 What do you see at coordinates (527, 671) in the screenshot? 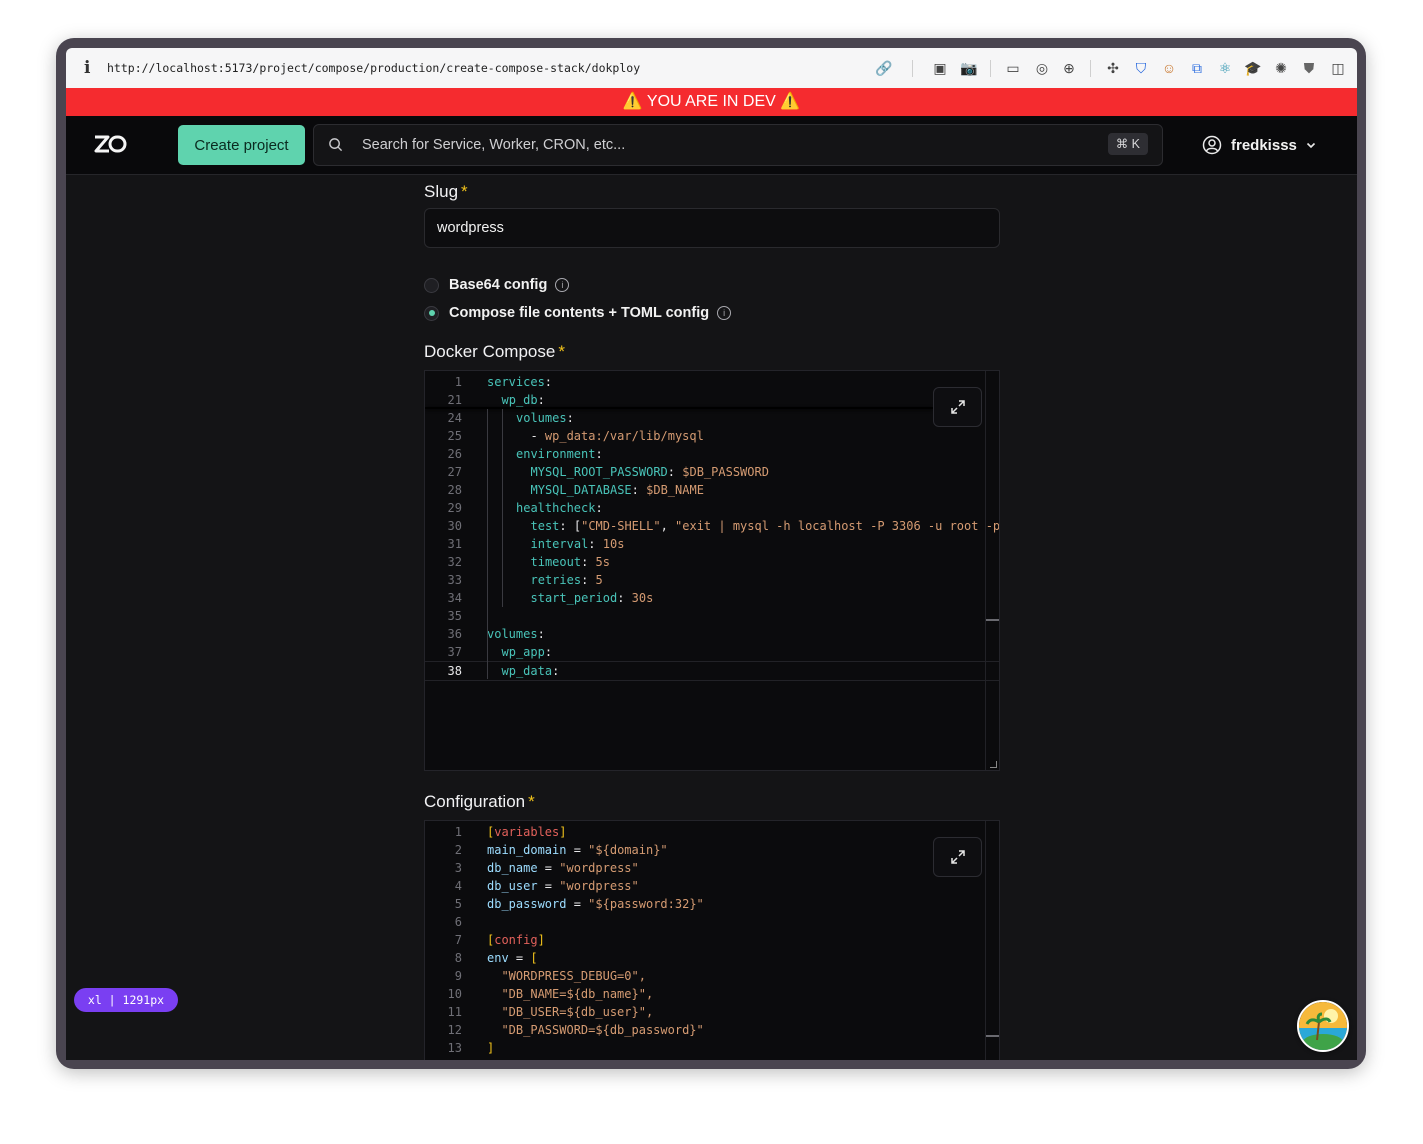
I see `yaml-key: wp_data` at bounding box center [527, 671].